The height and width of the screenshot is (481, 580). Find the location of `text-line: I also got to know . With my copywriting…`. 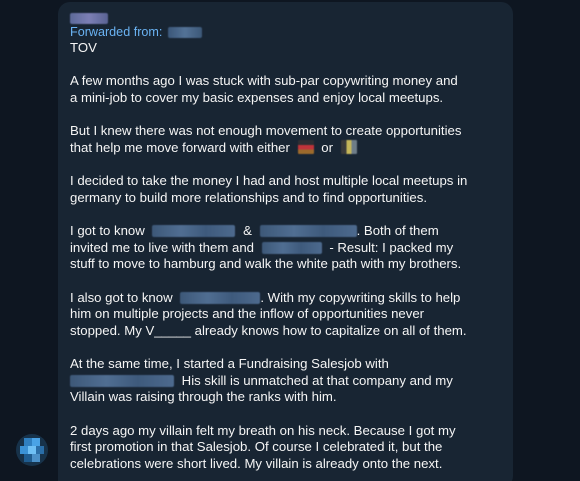

text-line: I also got to know . With my copywriting… is located at coordinates (285, 298).